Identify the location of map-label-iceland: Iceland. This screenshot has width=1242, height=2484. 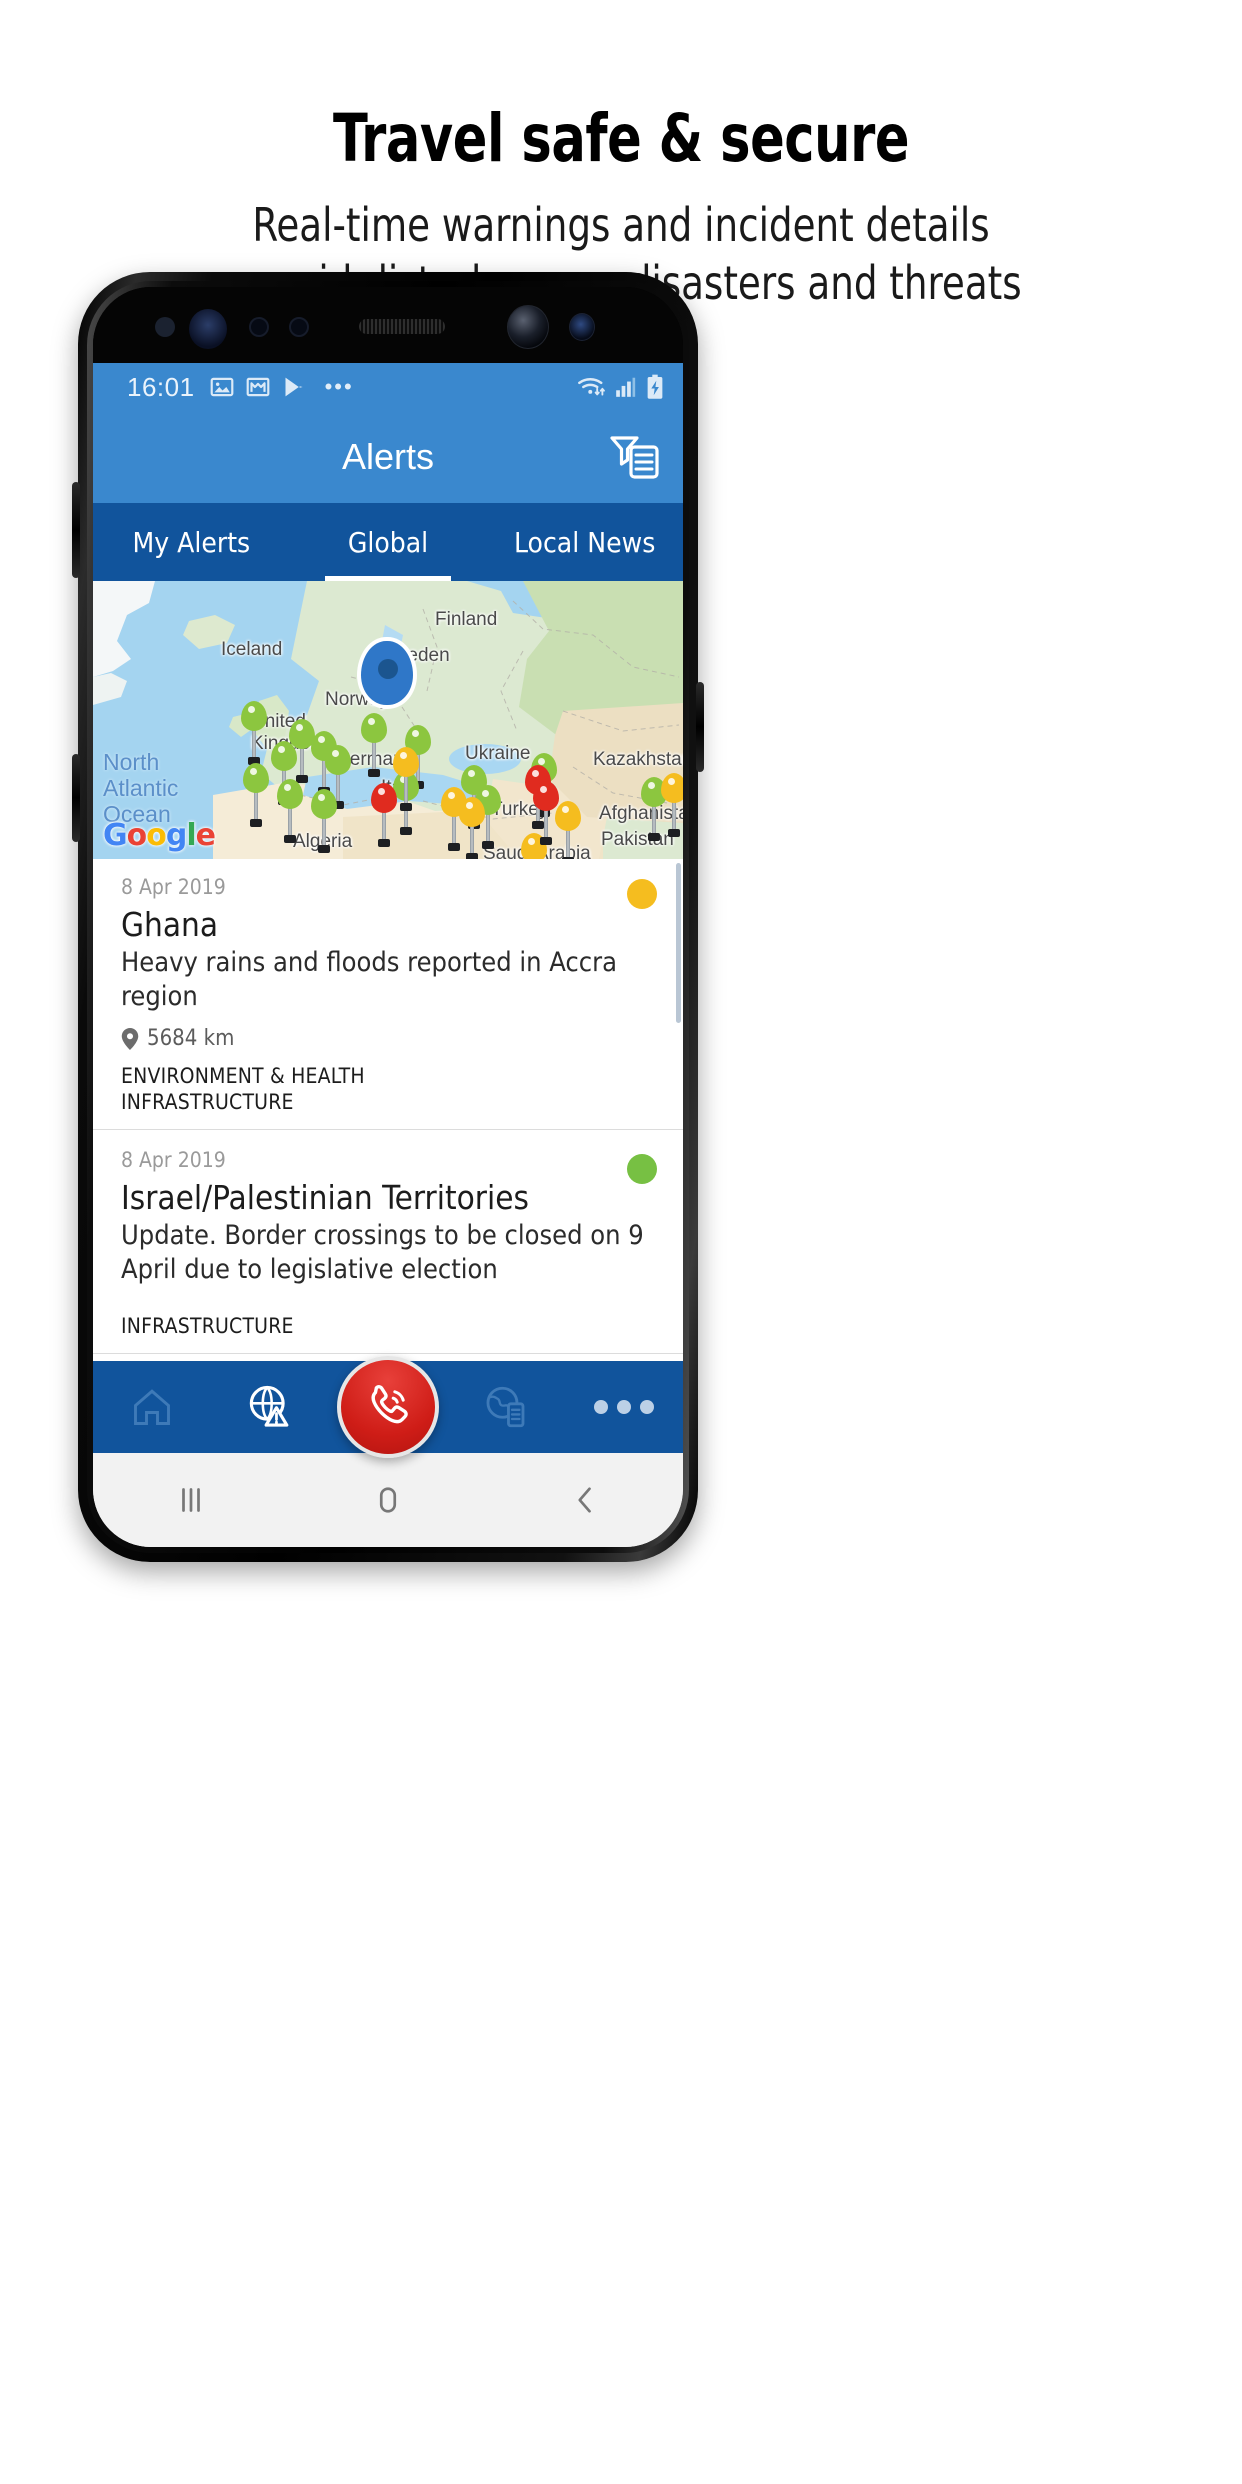
(252, 649).